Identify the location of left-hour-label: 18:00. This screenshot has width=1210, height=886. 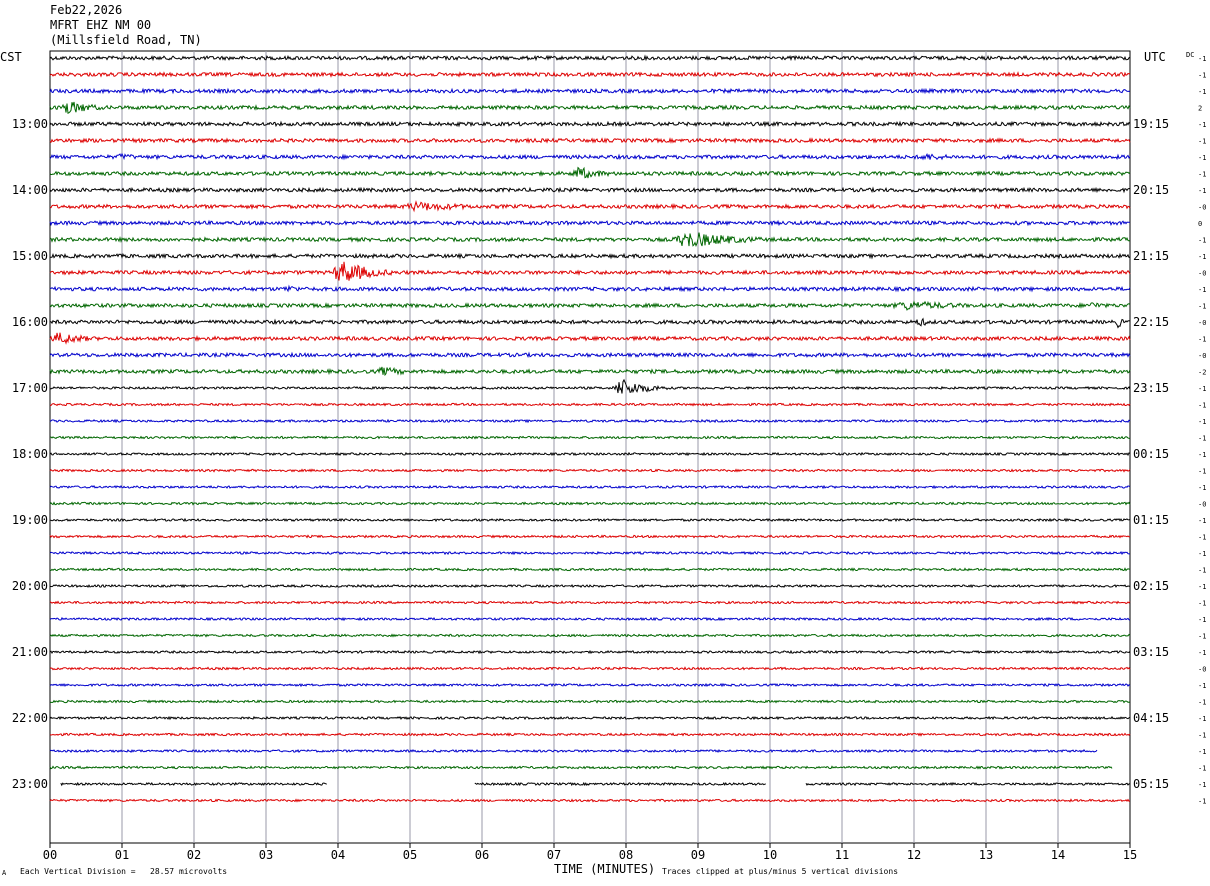
(30, 454).